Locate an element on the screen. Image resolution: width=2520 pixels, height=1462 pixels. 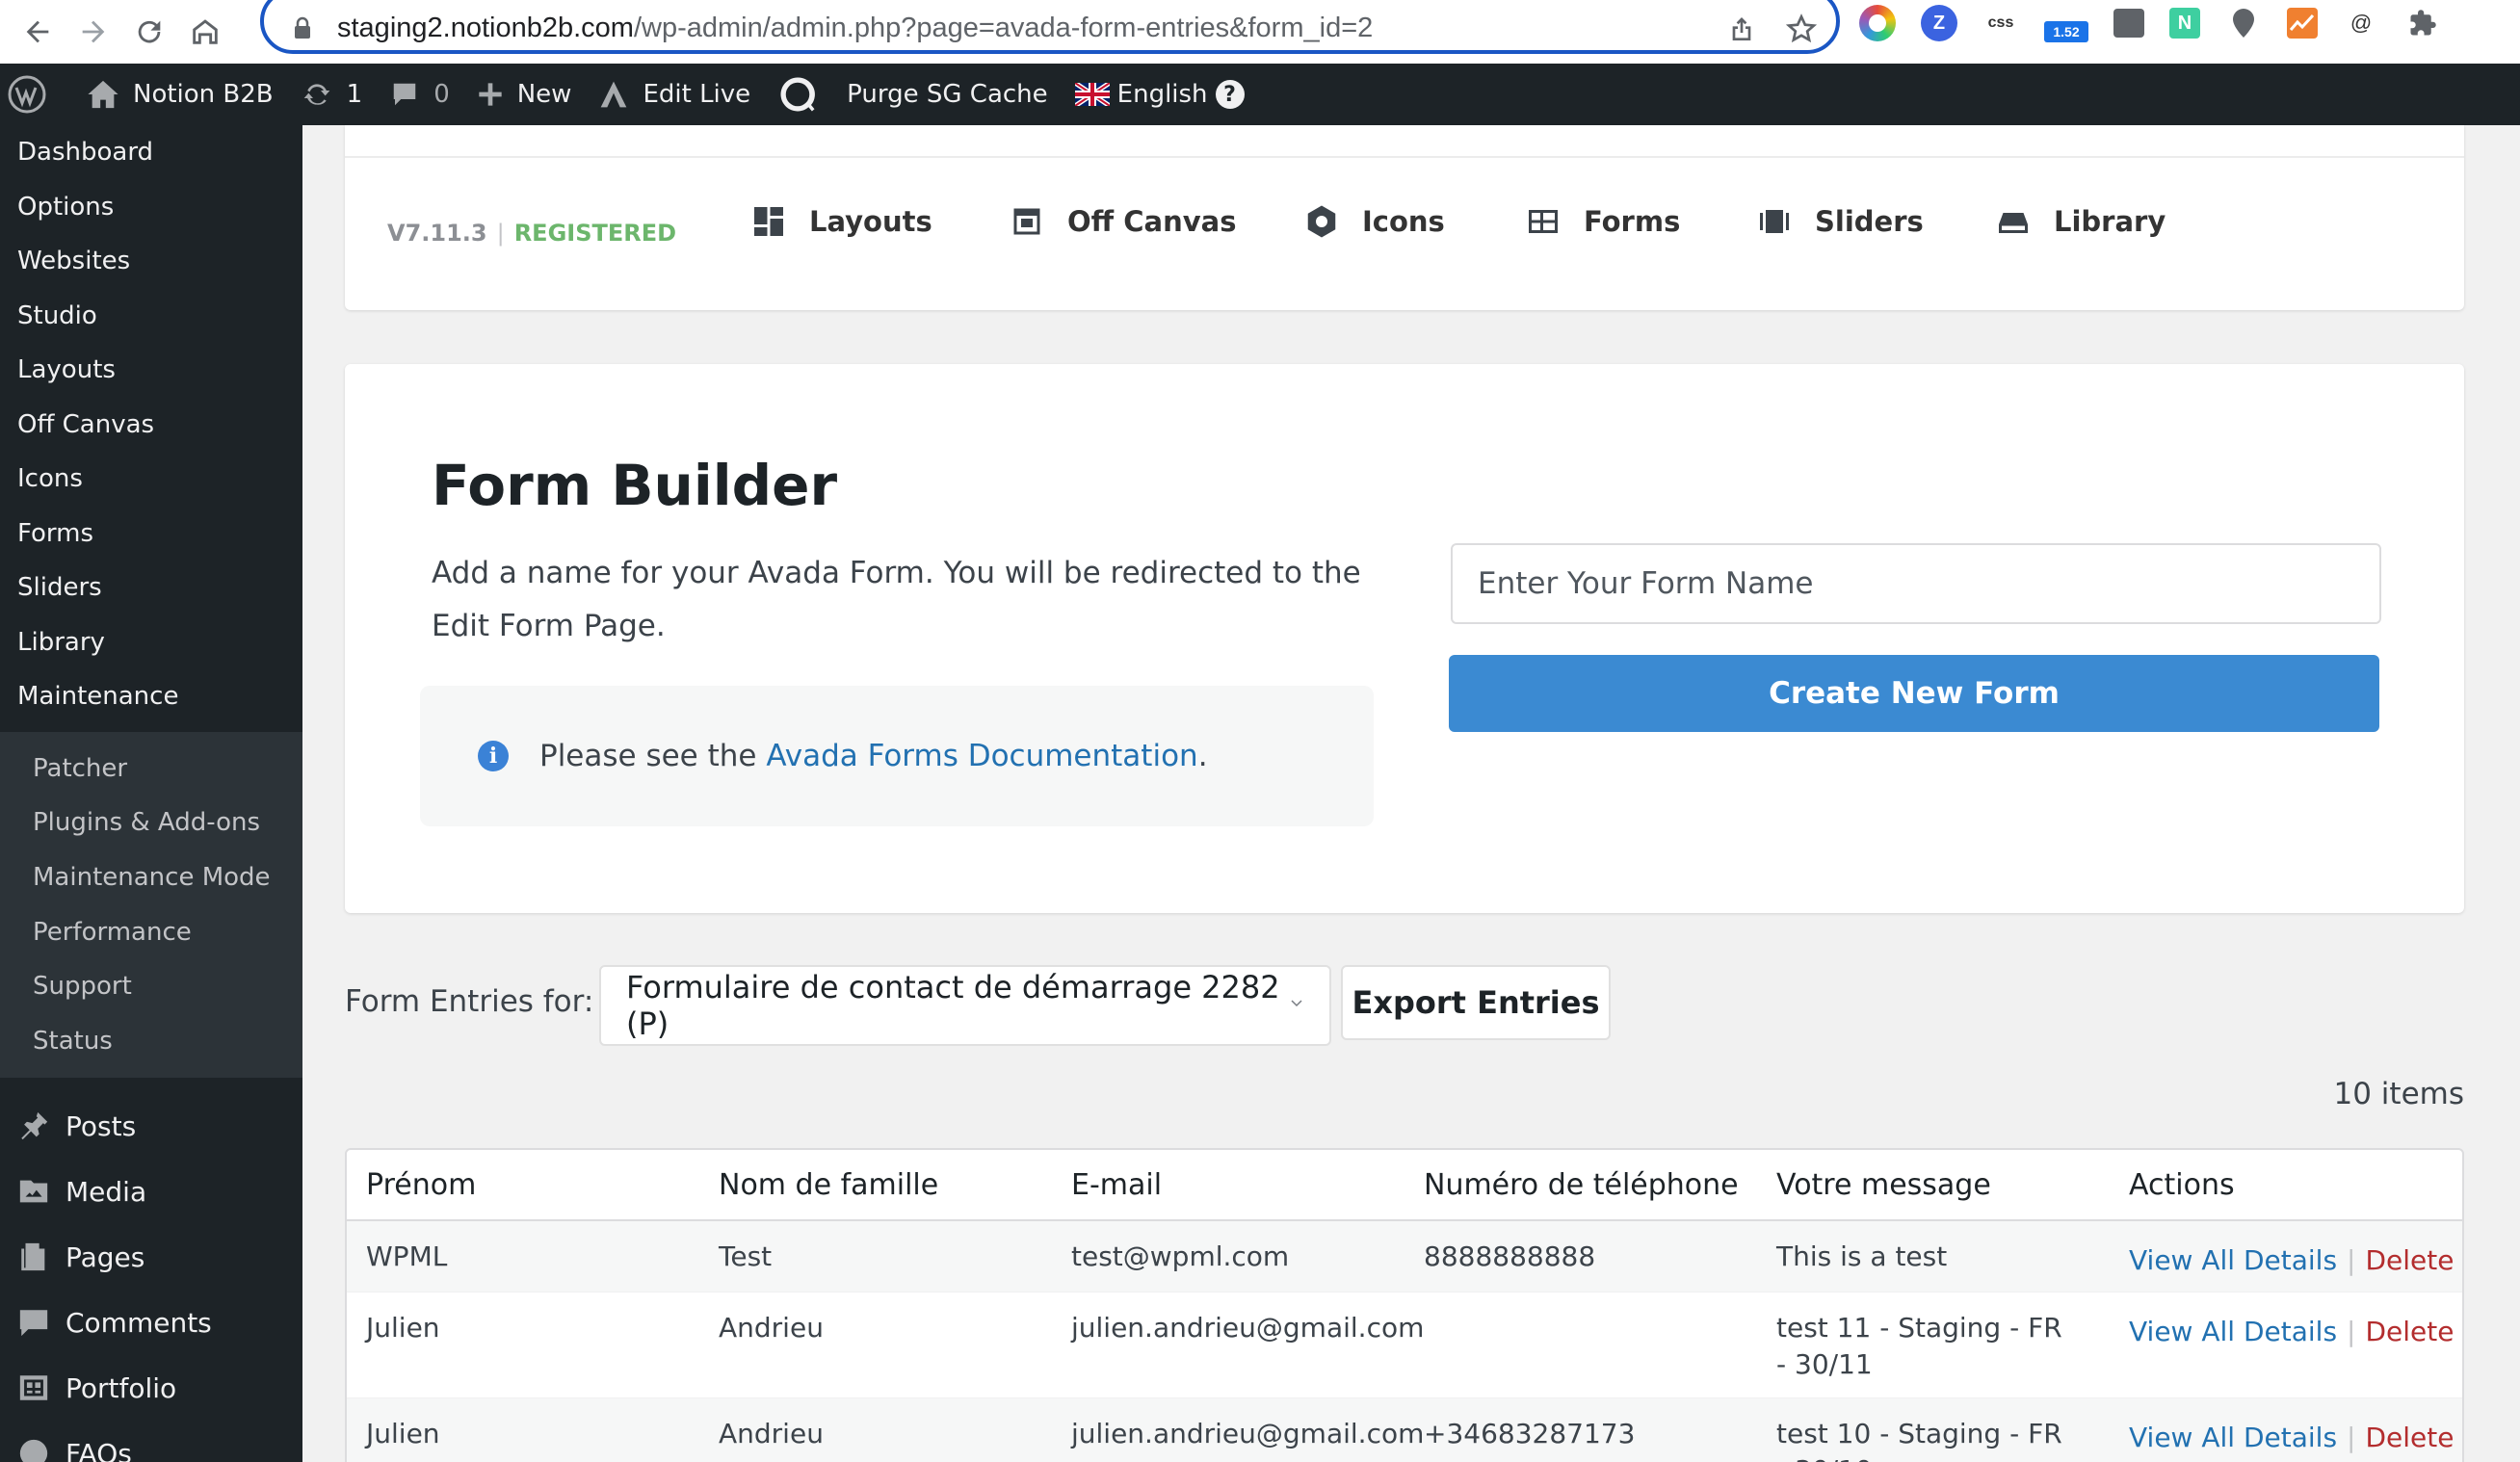
nav-layouts: Layouts is located at coordinates (842, 222).